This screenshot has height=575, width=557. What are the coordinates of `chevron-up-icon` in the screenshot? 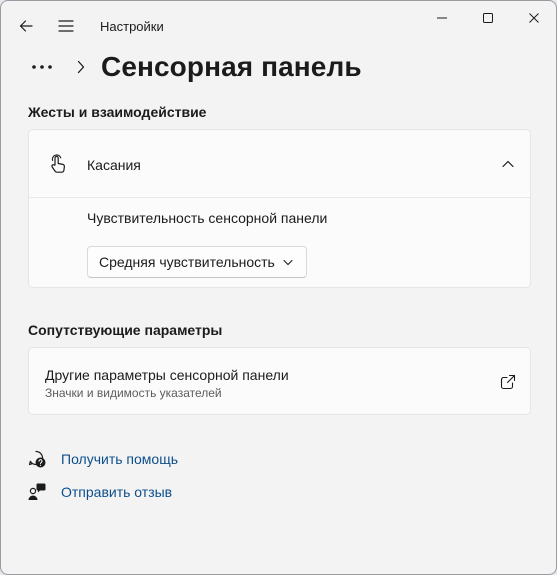 It's located at (508, 164).